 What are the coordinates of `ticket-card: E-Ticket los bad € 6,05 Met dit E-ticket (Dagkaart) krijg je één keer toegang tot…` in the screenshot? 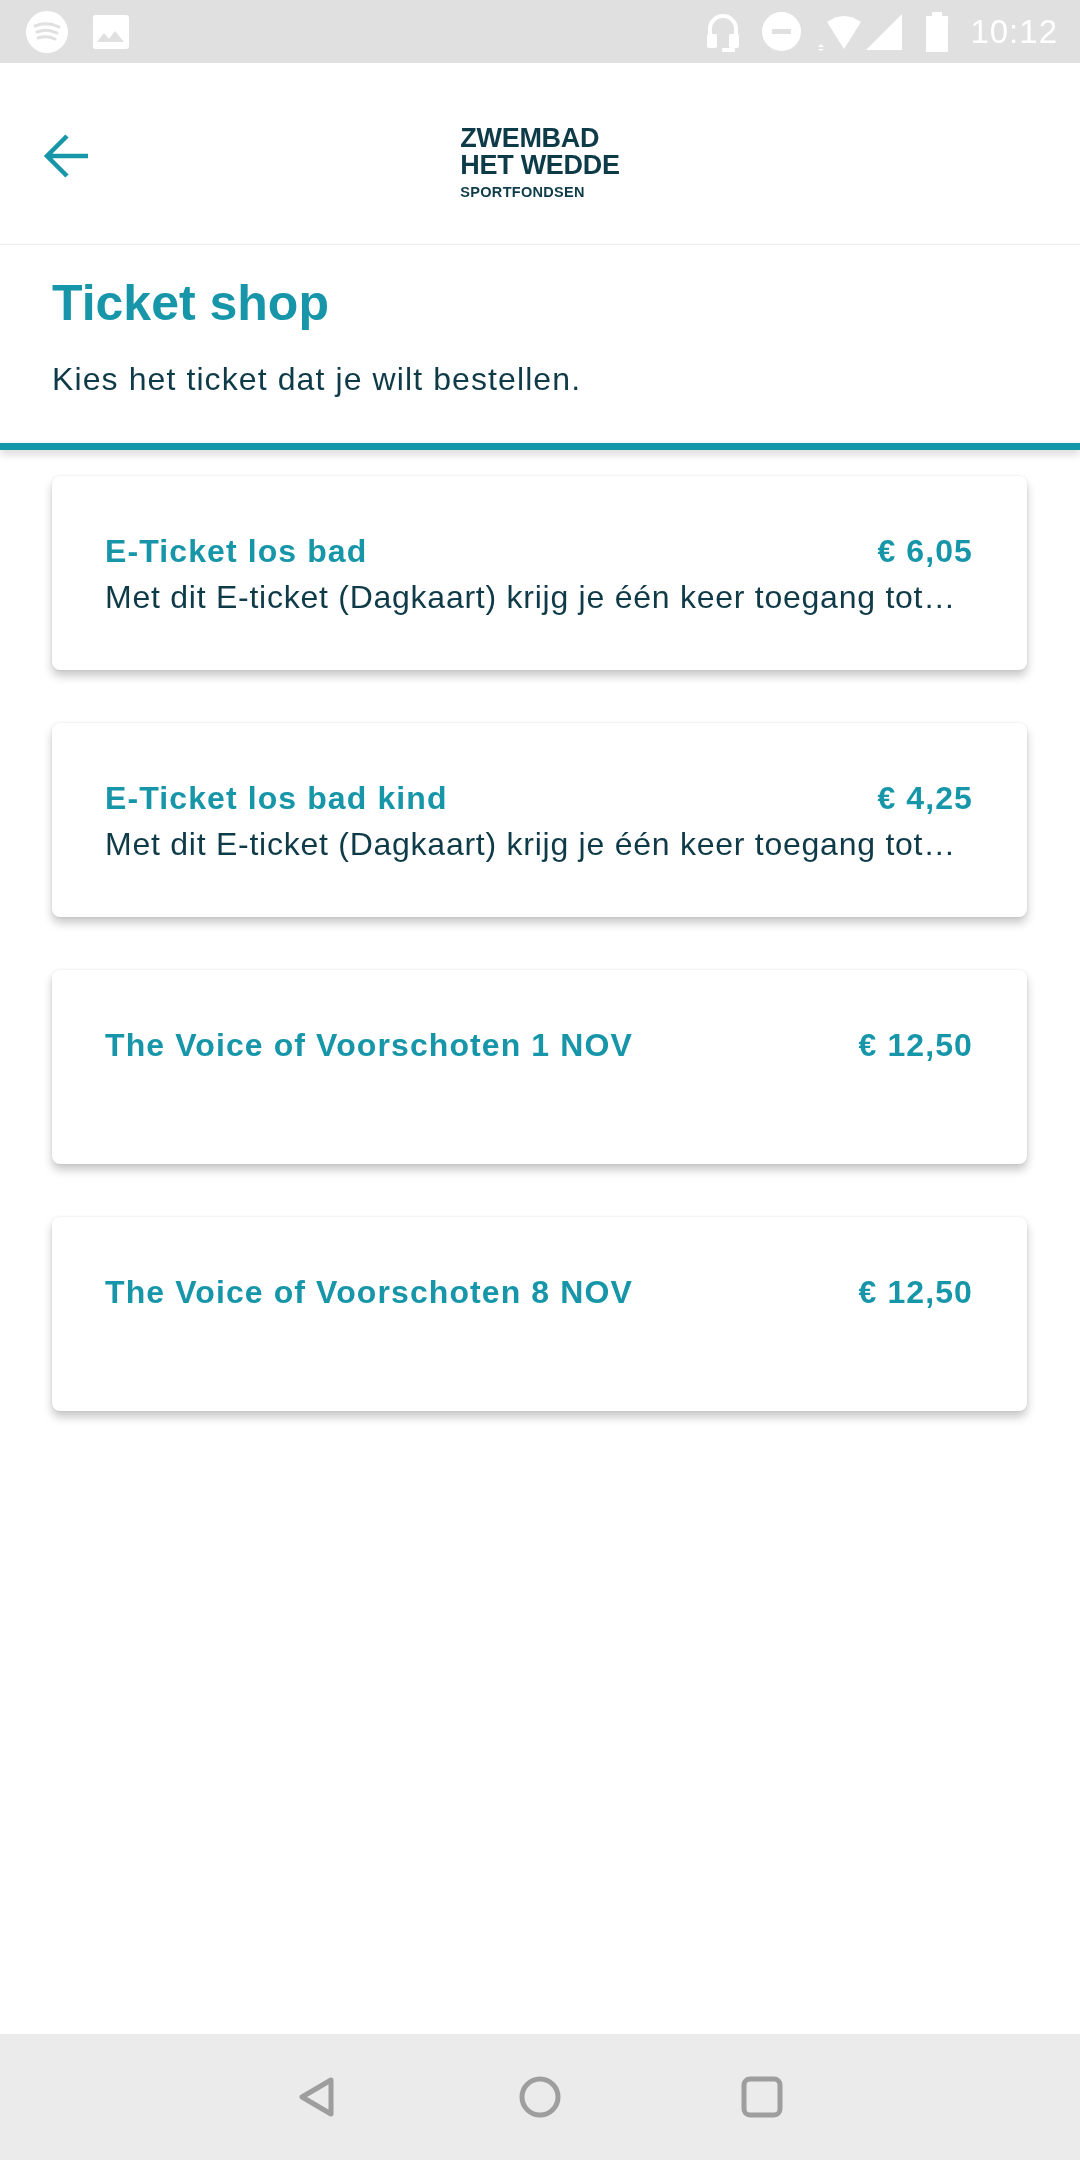 It's located at (539, 573).